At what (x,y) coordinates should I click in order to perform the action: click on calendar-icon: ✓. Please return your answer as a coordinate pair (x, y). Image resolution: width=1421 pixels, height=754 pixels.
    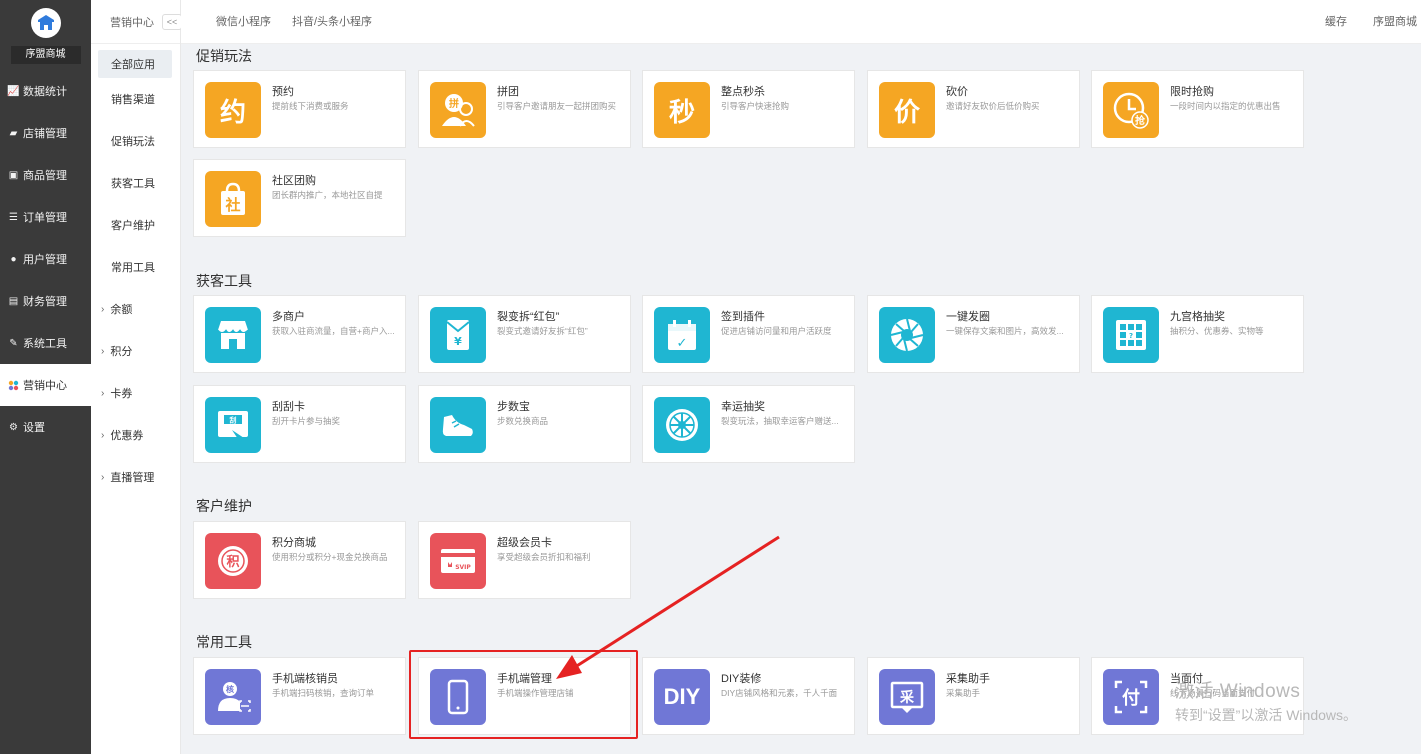
    Looking at the image, I should click on (682, 335).